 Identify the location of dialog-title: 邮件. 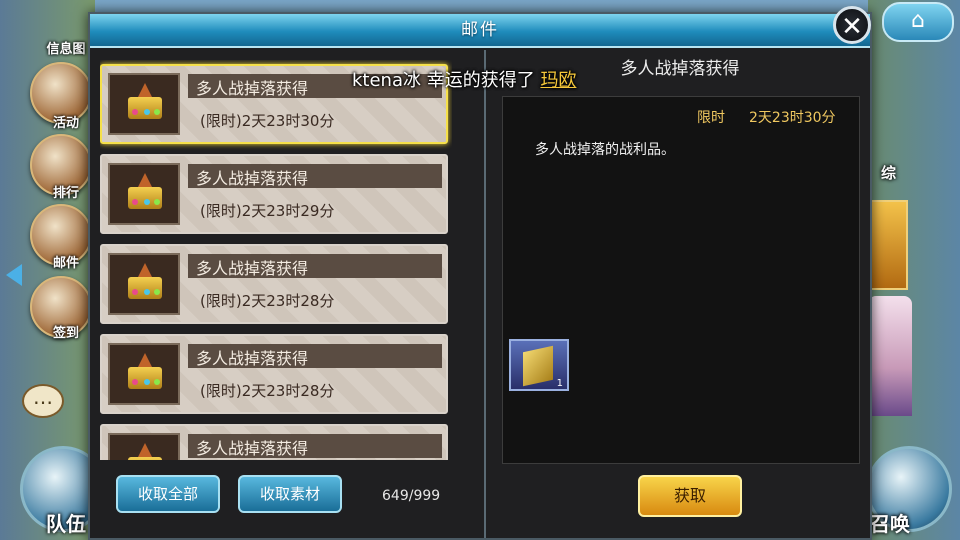
(480, 30).